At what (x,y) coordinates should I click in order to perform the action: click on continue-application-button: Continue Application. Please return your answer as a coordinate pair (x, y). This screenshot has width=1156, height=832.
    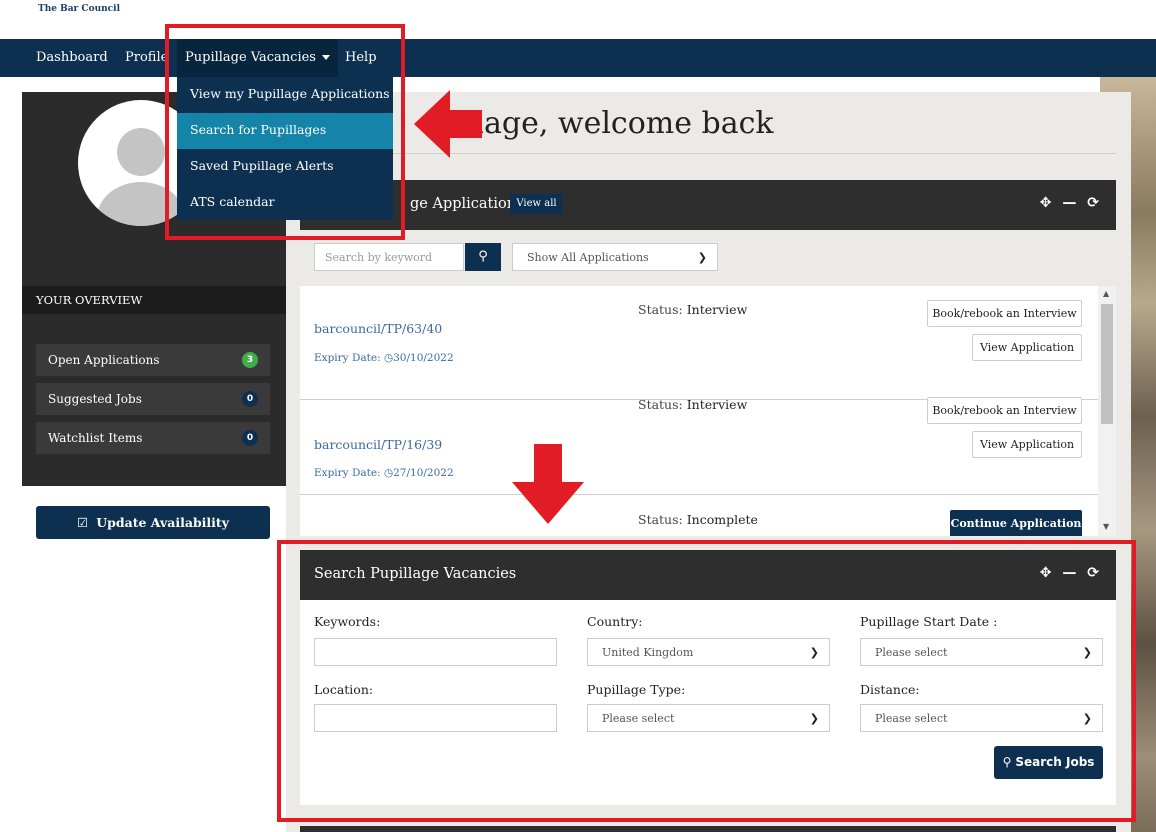
    Looking at the image, I should click on (1016, 523).